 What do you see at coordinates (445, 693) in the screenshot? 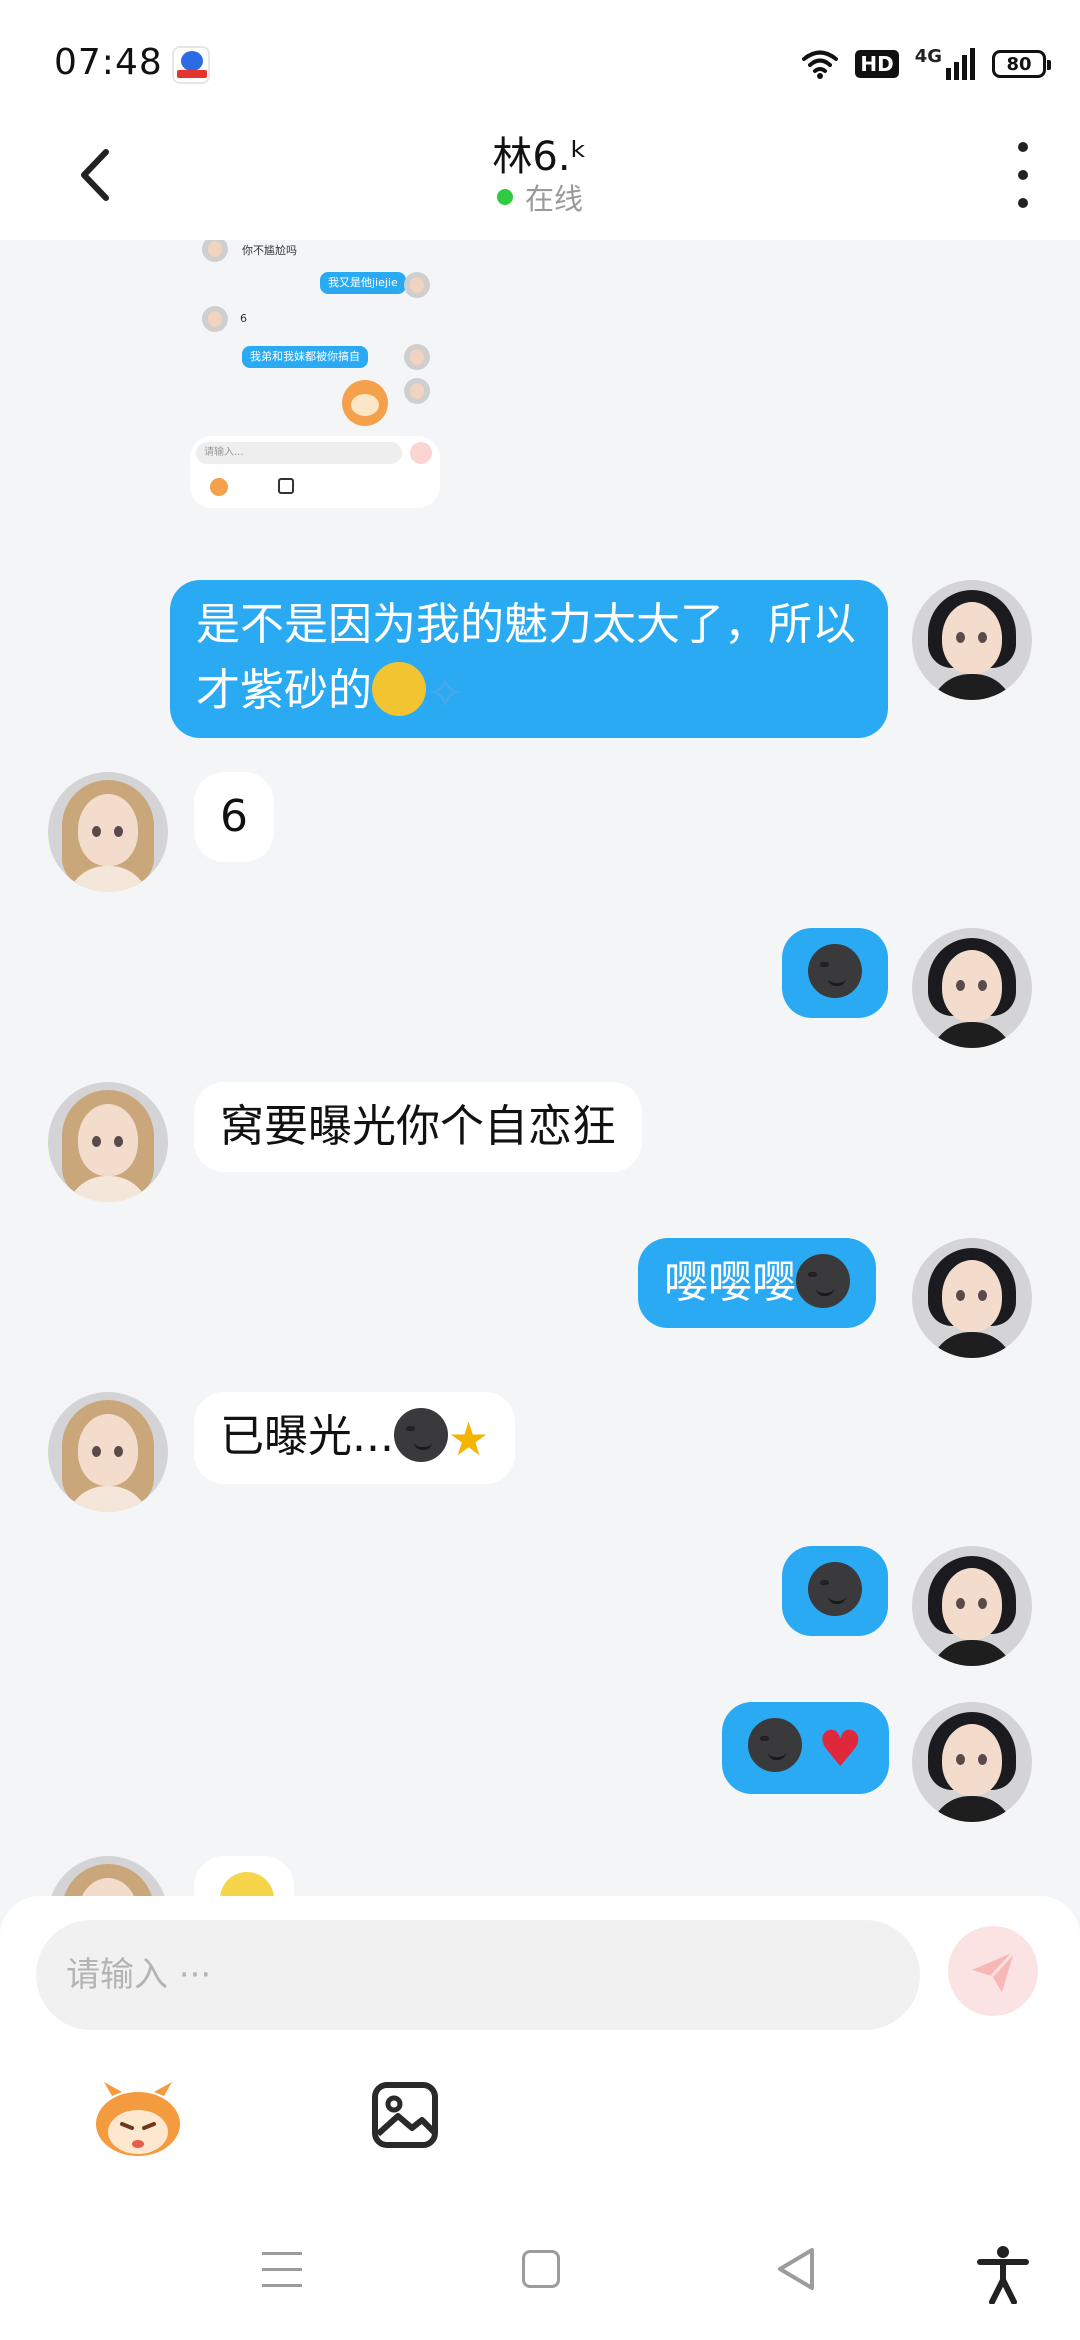
I see `sweat-drops-icon: ✧` at bounding box center [445, 693].